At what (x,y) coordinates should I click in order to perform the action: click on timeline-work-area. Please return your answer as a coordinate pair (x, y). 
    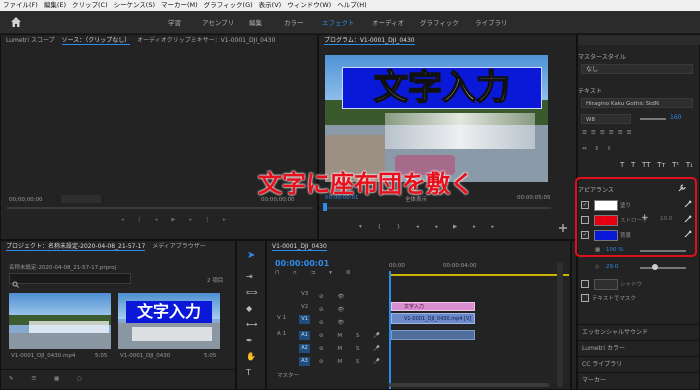
    Looking at the image, I should click on (479, 275).